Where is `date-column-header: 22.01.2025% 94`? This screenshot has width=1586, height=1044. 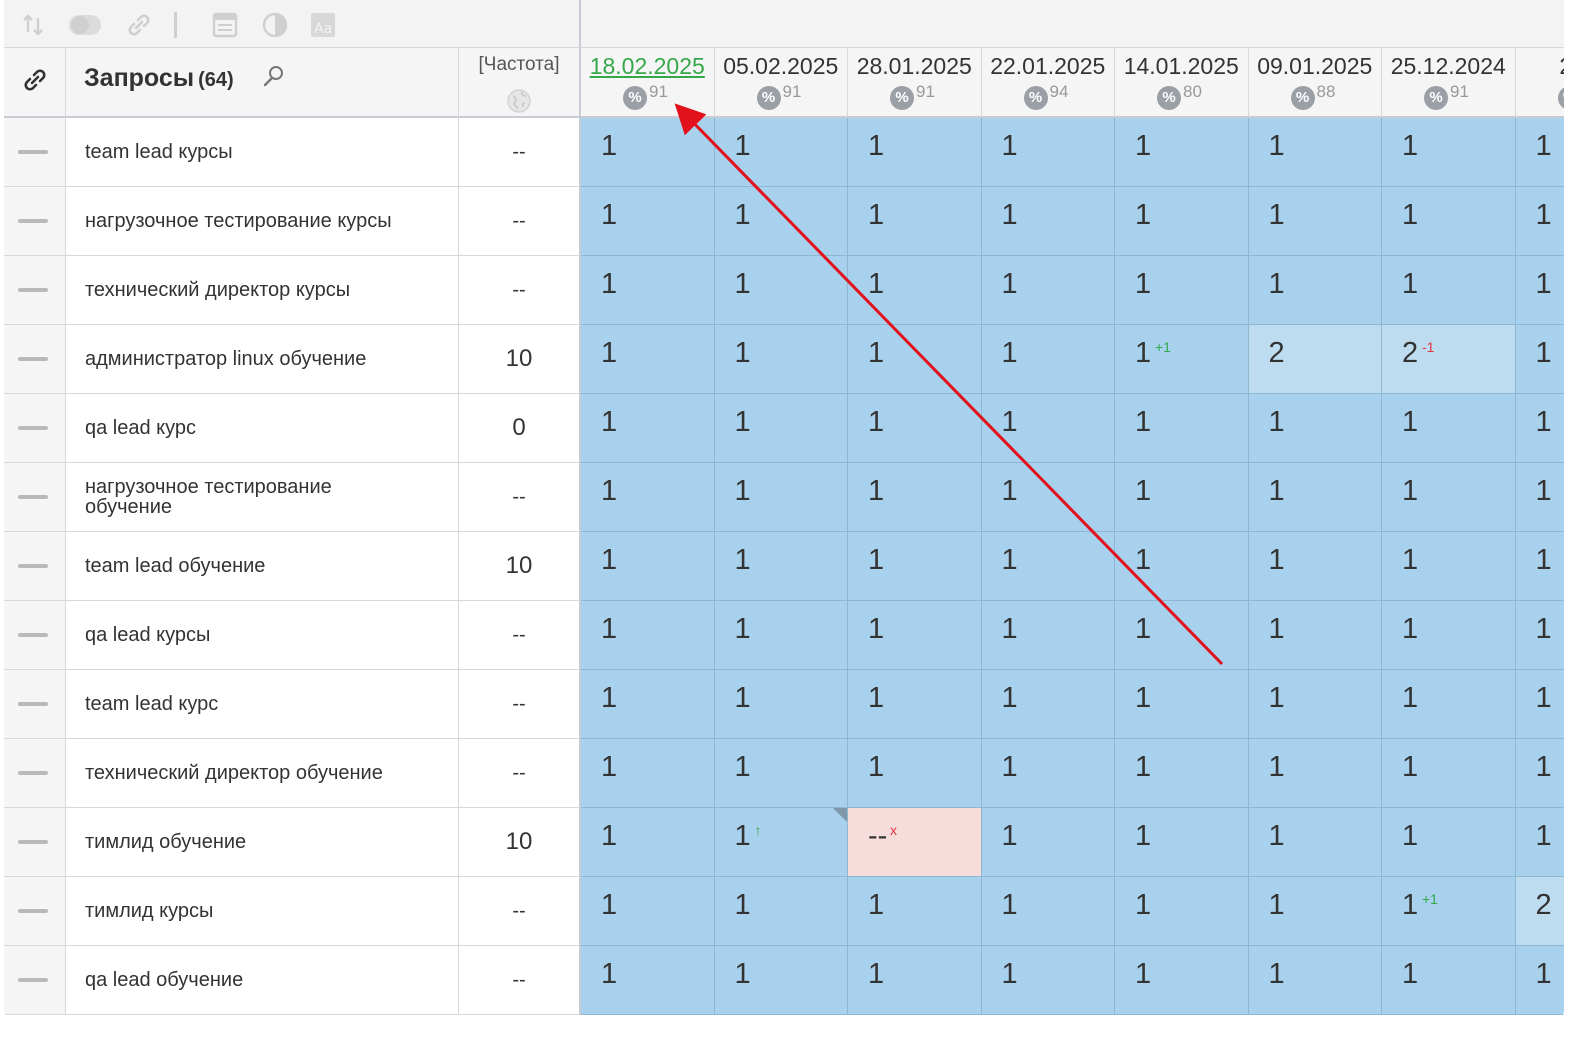
date-column-header: 22.01.2025% 94 is located at coordinates (1048, 83).